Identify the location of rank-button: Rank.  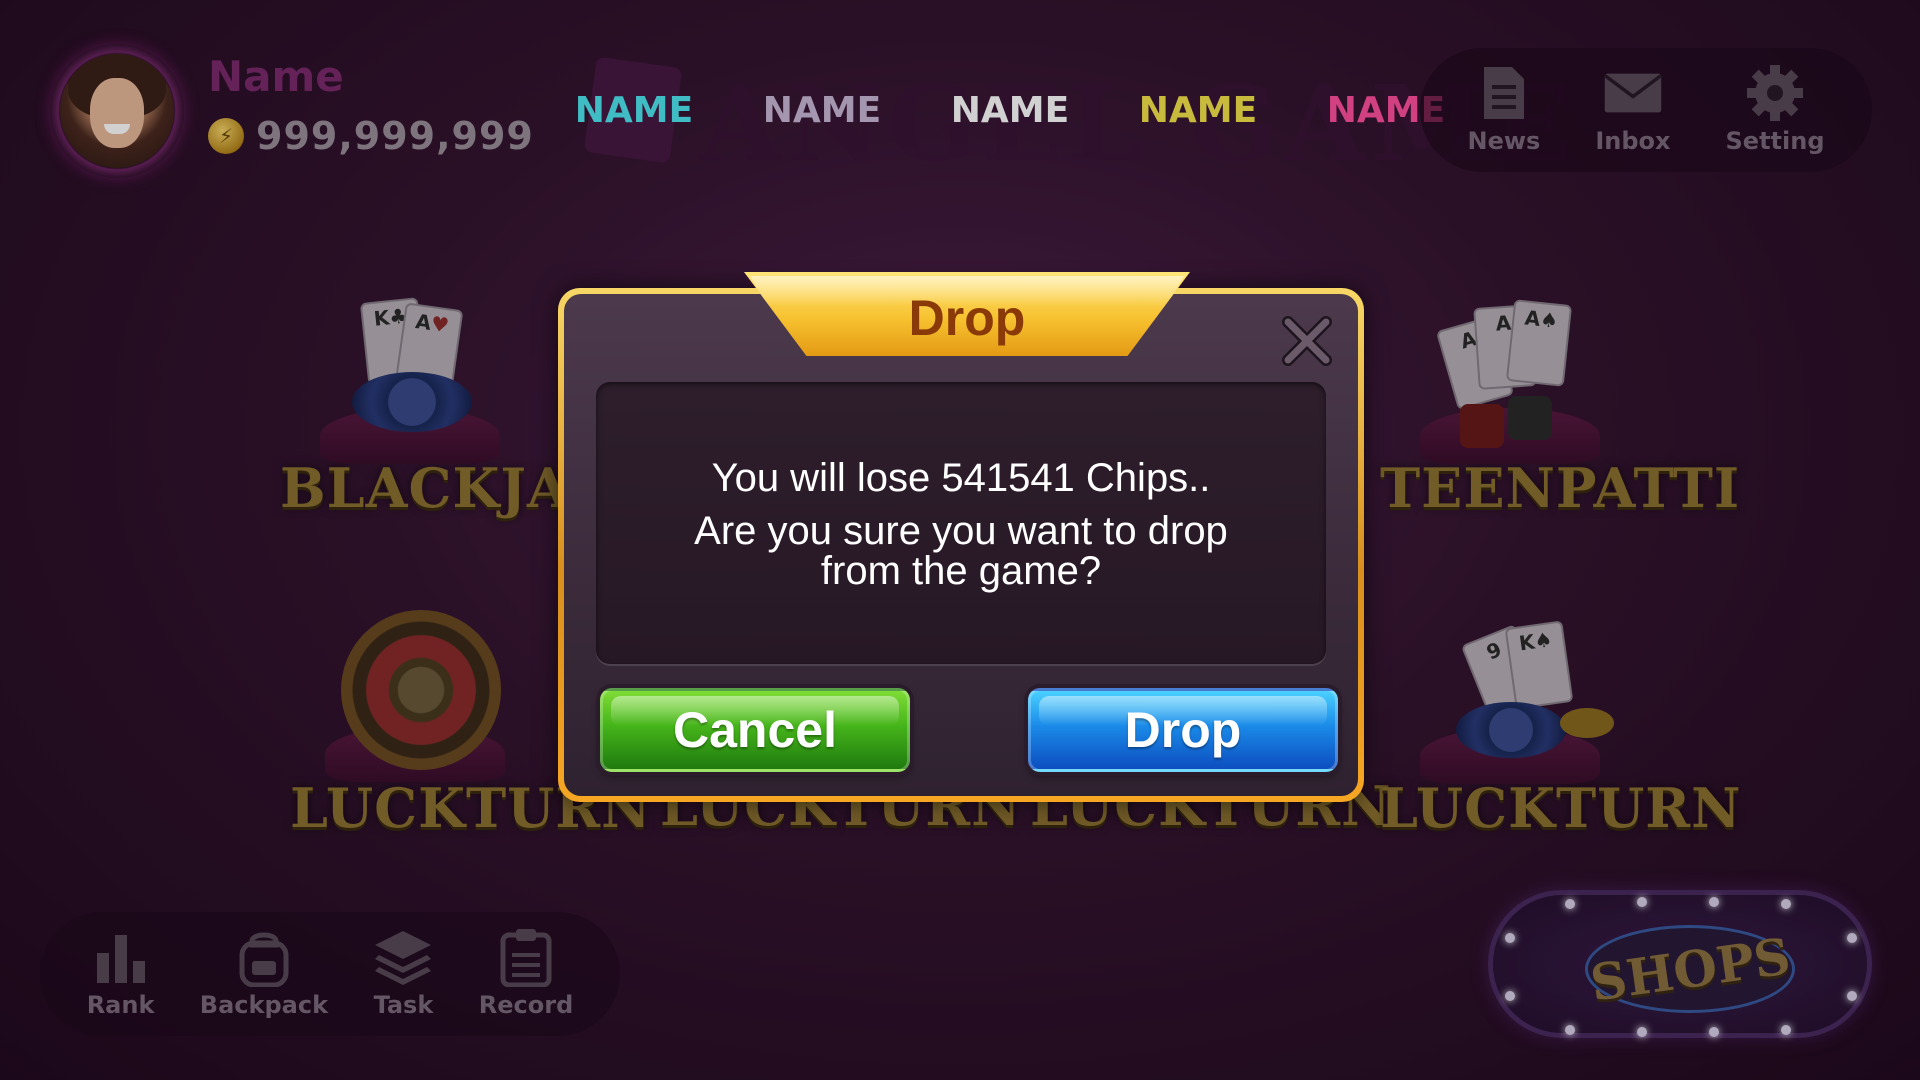
(120, 974).